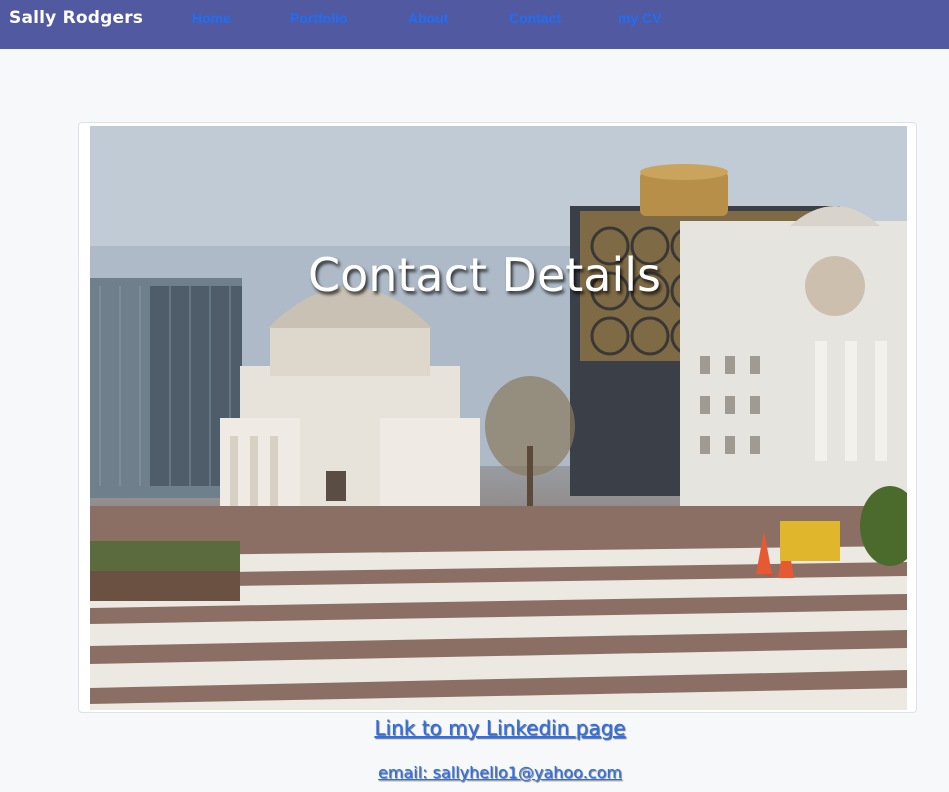  What do you see at coordinates (474, 772) in the screenshot?
I see `email-link: email: sallyhello1@yahoo.com` at bounding box center [474, 772].